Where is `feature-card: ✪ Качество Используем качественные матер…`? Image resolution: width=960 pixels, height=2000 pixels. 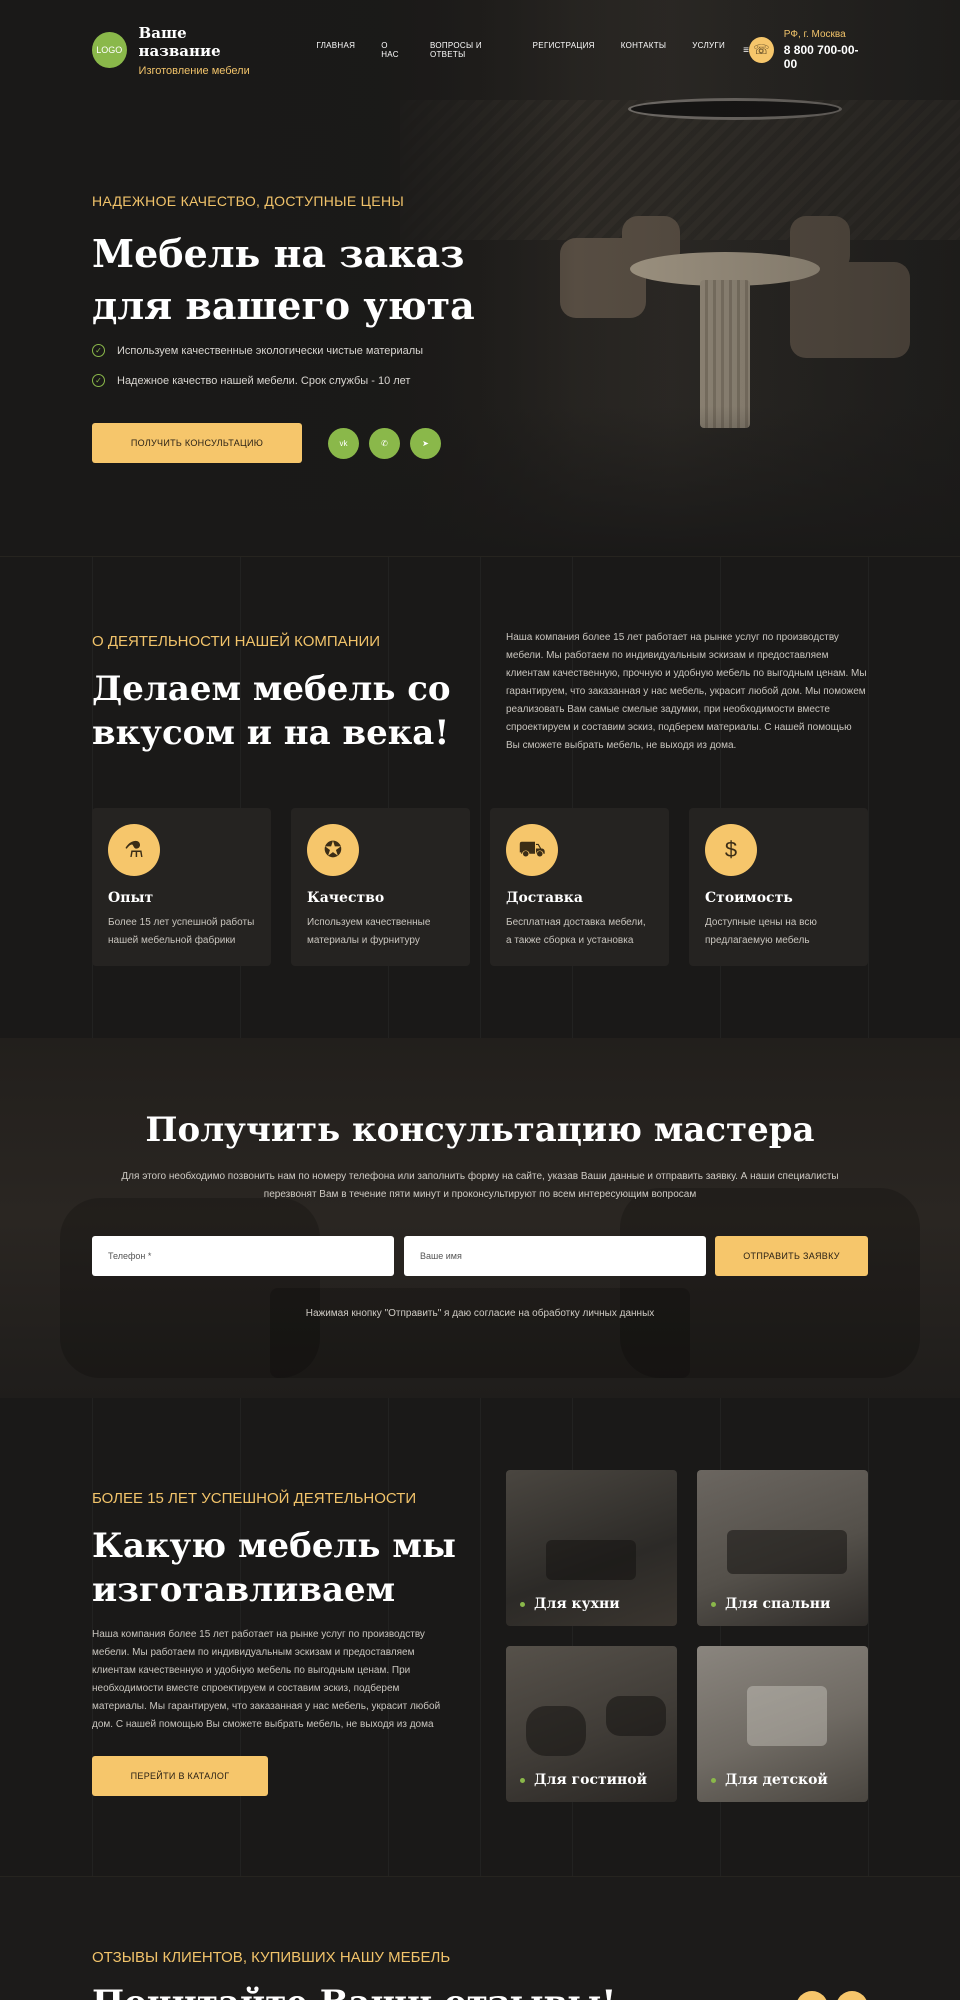
feature-card: ✪ Качество Используем качественные матер… is located at coordinates (380, 887).